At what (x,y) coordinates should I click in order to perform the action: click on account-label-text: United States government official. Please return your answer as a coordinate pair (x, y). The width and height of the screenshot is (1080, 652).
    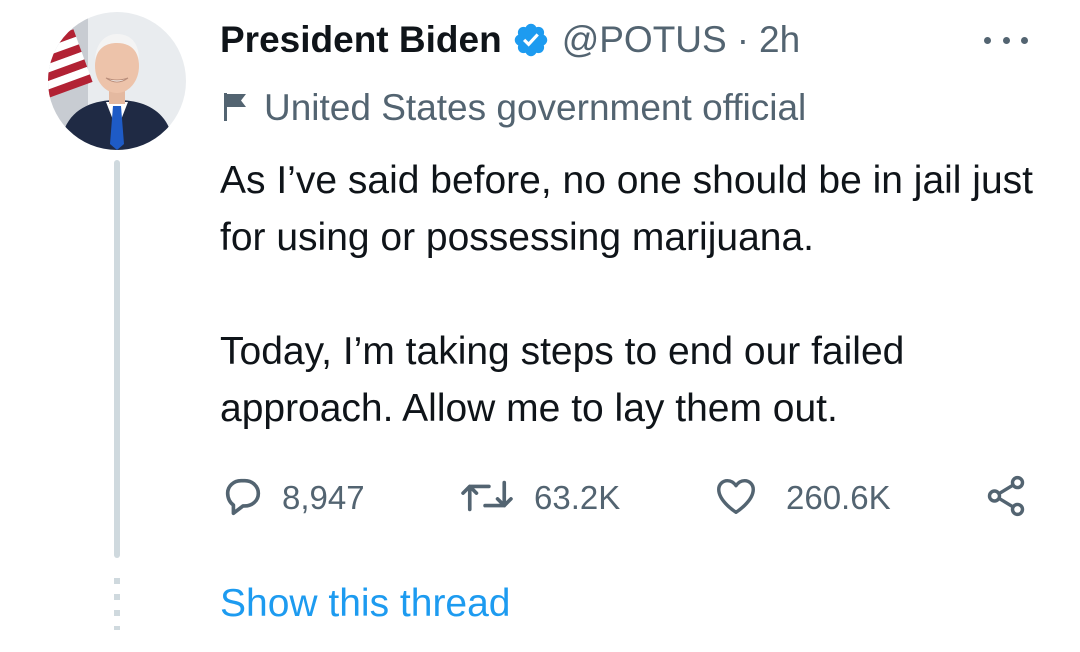
    Looking at the image, I should click on (535, 107).